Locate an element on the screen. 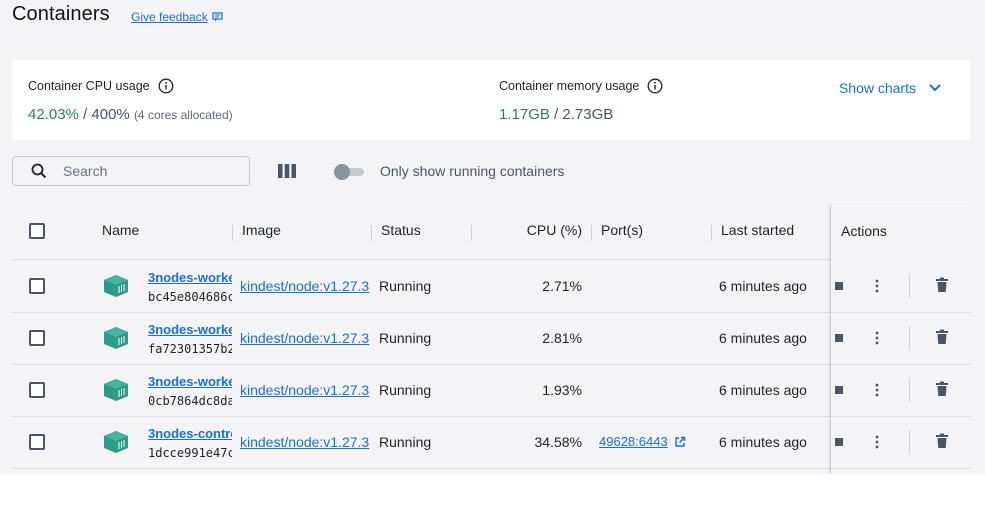  columns-icon is located at coordinates (287, 171).